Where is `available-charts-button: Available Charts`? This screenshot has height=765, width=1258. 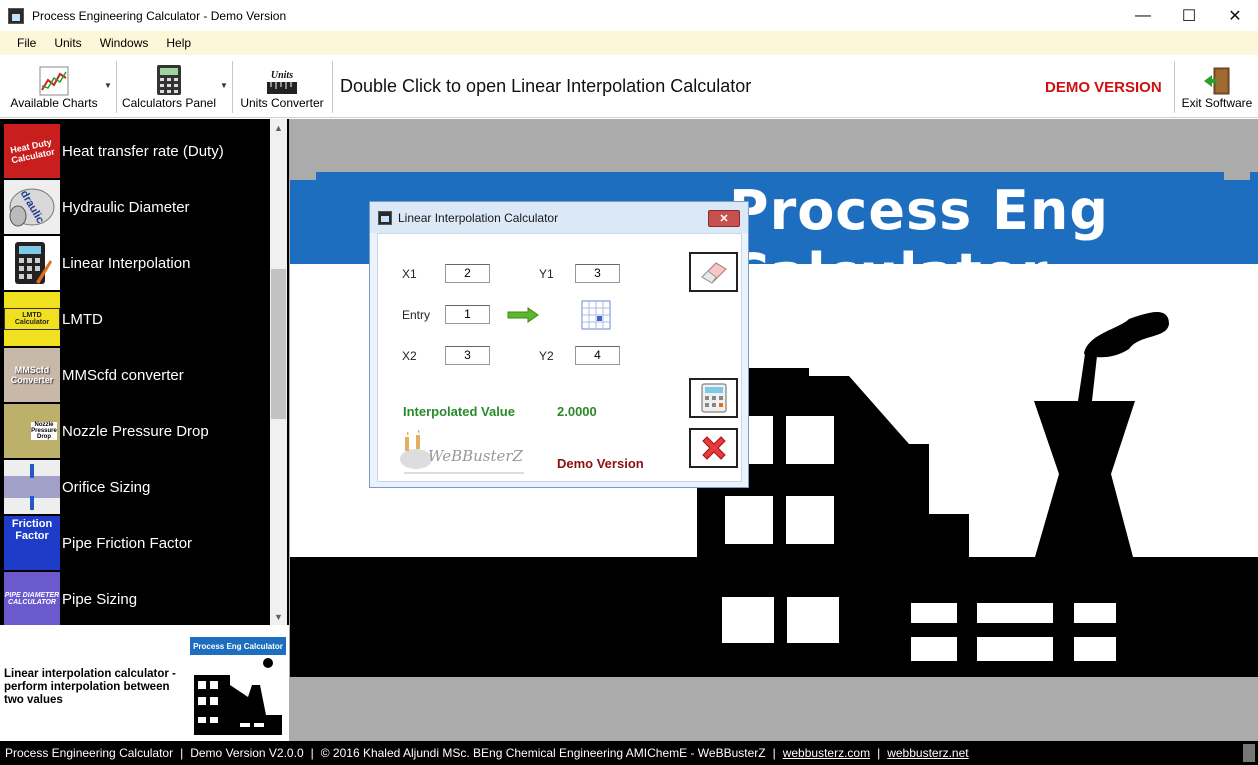
available-charts-button: Available Charts is located at coordinates (54, 87).